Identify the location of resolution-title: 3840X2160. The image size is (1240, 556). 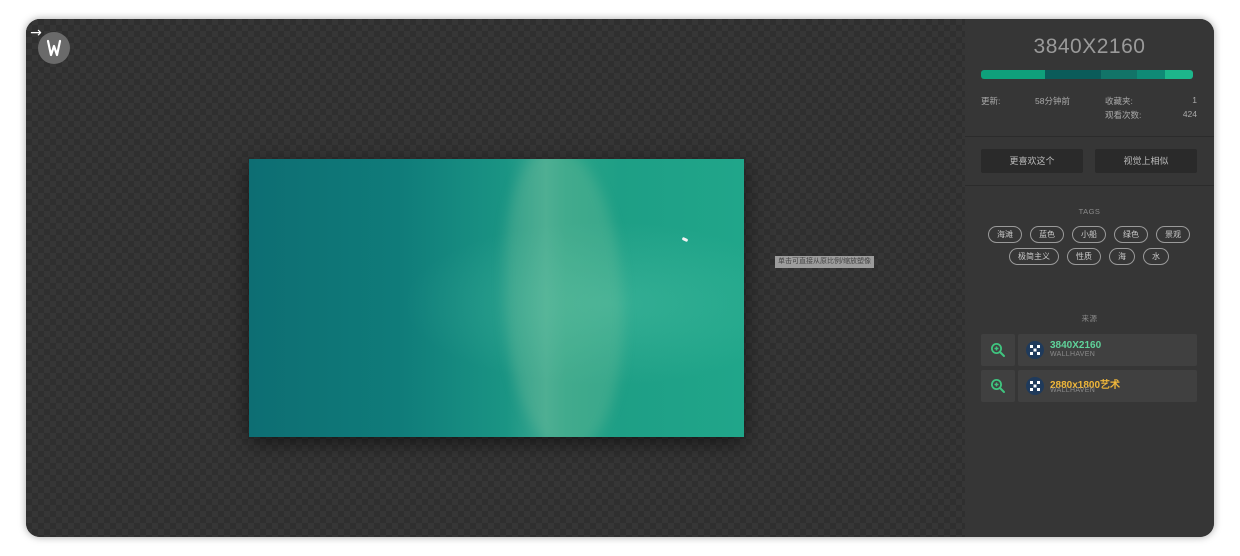
(1089, 46).